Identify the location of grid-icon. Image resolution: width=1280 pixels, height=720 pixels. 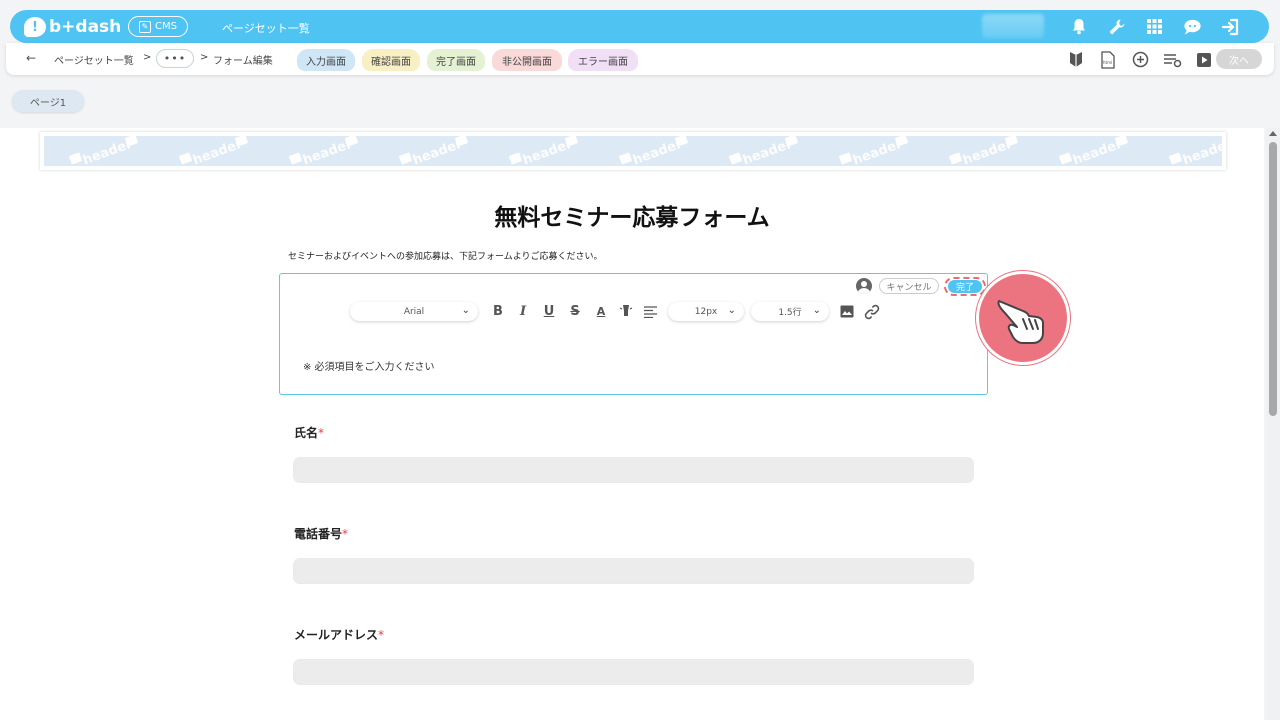
(1154, 26).